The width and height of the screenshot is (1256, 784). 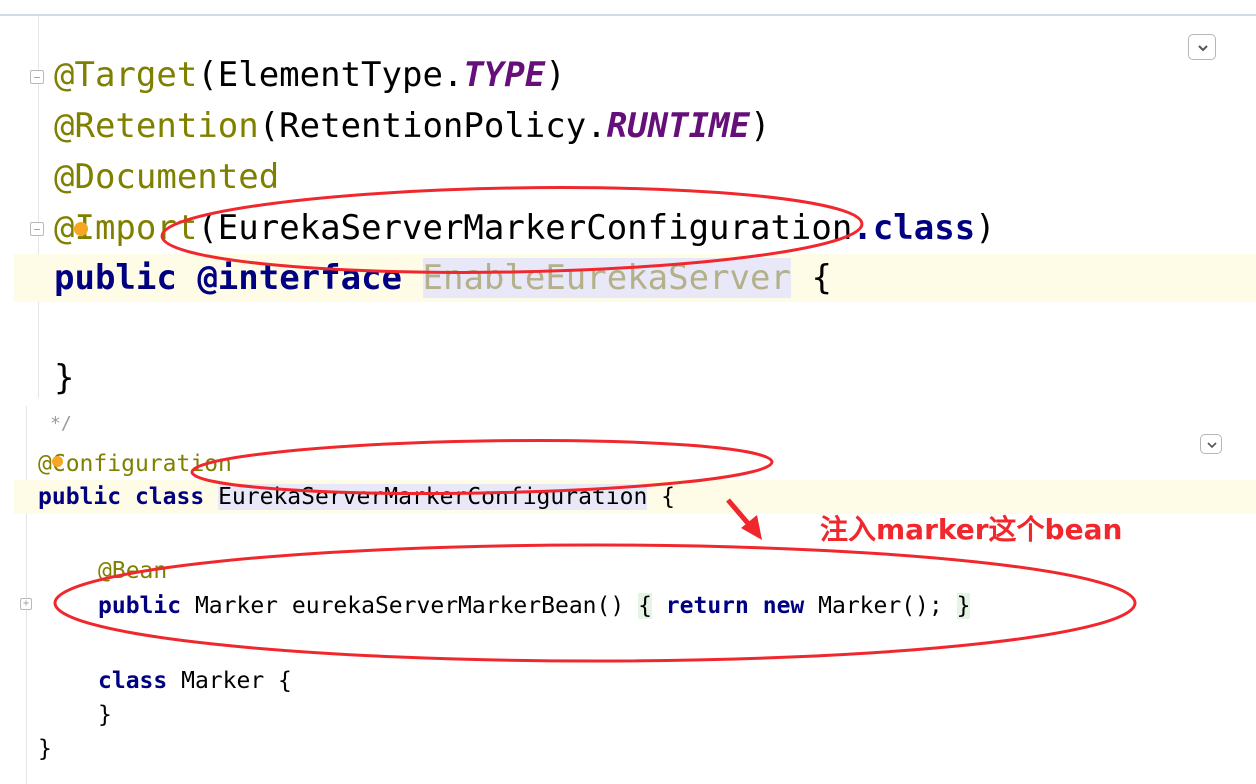 I want to click on panel-top-border, so click(x=628, y=15).